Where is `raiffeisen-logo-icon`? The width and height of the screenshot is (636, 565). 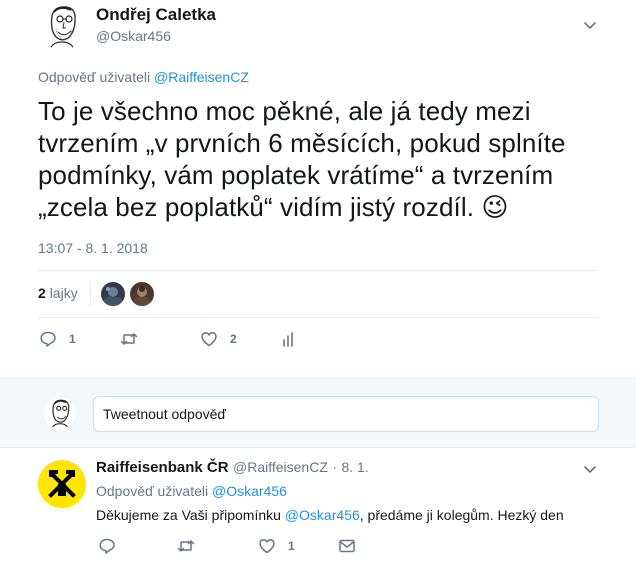 raiffeisen-logo-icon is located at coordinates (62, 484).